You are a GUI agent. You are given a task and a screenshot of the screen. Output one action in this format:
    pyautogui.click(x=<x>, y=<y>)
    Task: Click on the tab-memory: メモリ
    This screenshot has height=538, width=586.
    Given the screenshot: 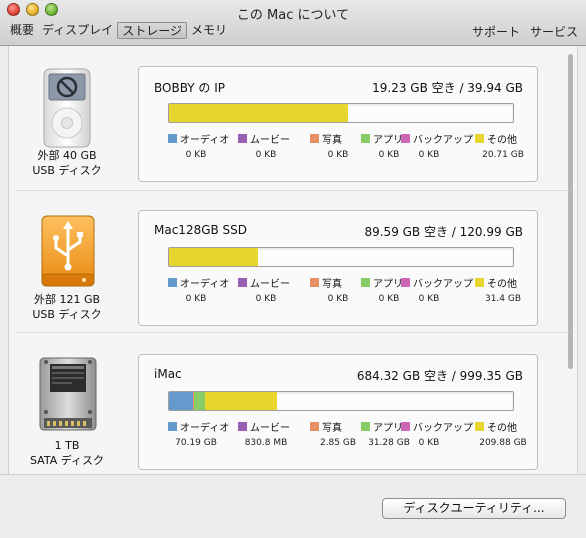 What is the action you would take?
    pyautogui.click(x=209, y=30)
    